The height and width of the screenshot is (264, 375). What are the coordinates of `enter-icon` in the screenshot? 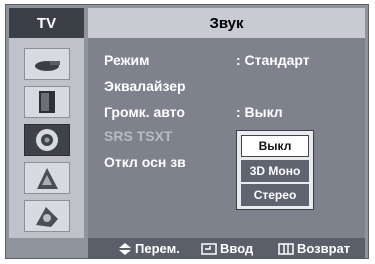 It's located at (209, 248).